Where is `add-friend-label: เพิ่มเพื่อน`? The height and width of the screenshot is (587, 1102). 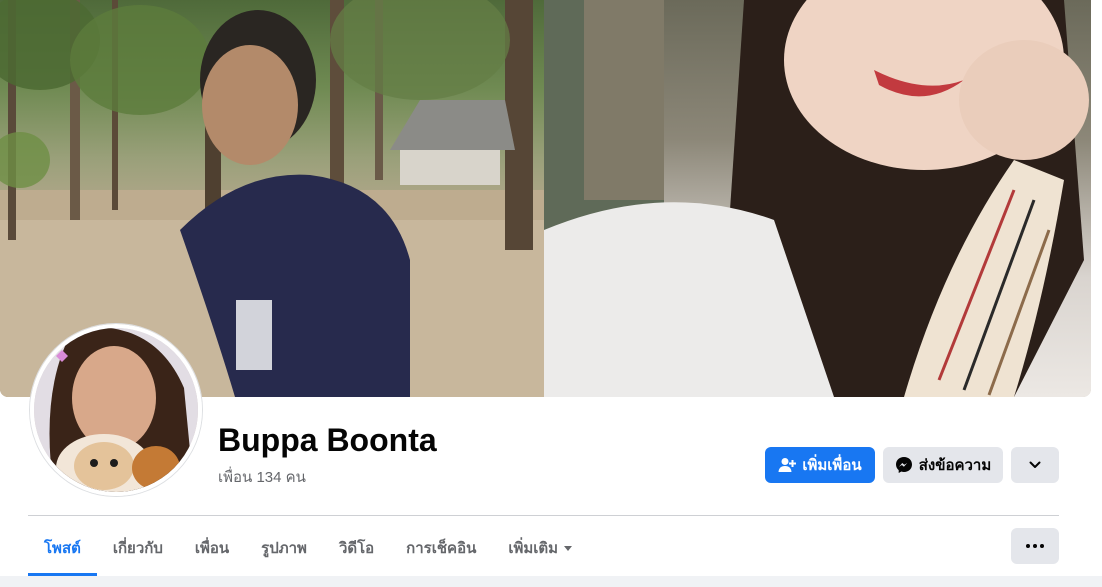
add-friend-label: เพิ่มเพื่อน is located at coordinates (832, 465).